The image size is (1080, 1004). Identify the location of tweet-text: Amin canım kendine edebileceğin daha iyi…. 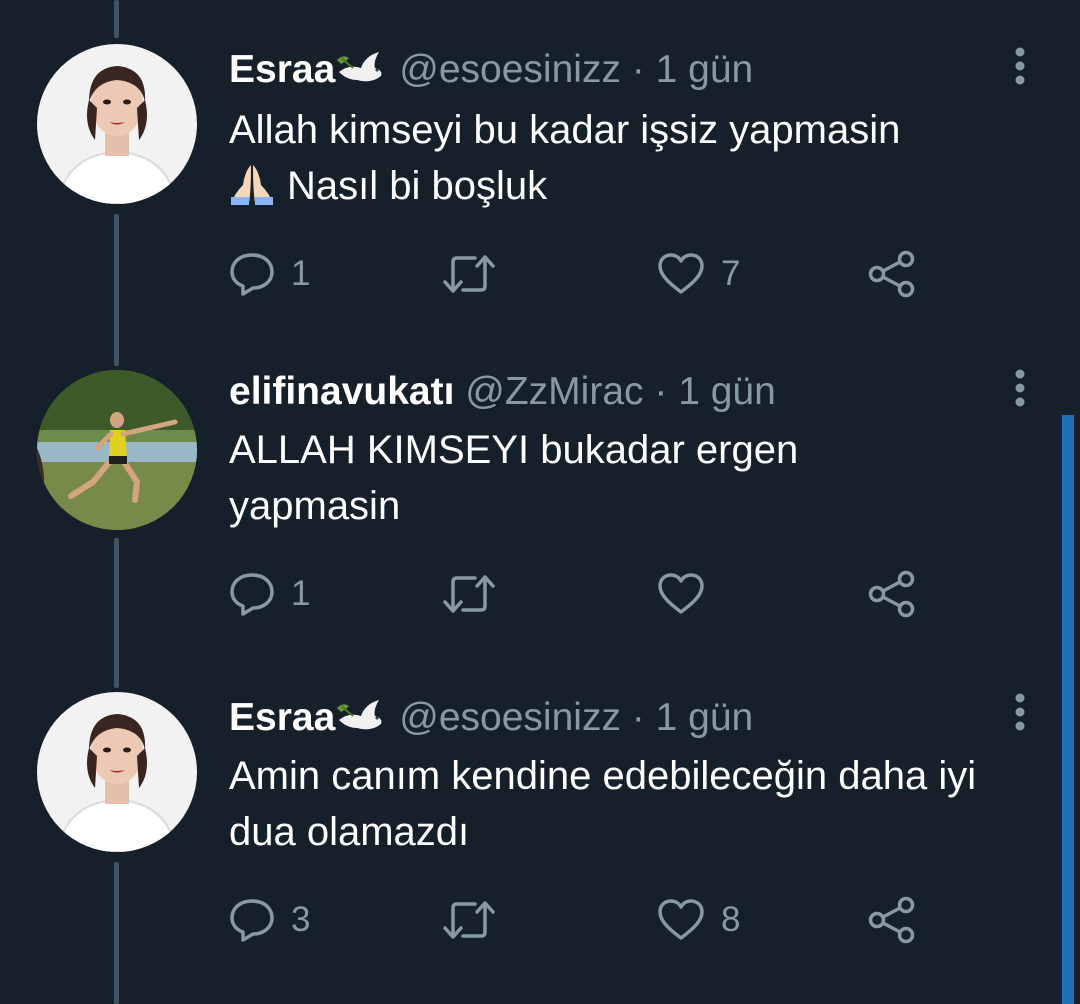
(603, 804).